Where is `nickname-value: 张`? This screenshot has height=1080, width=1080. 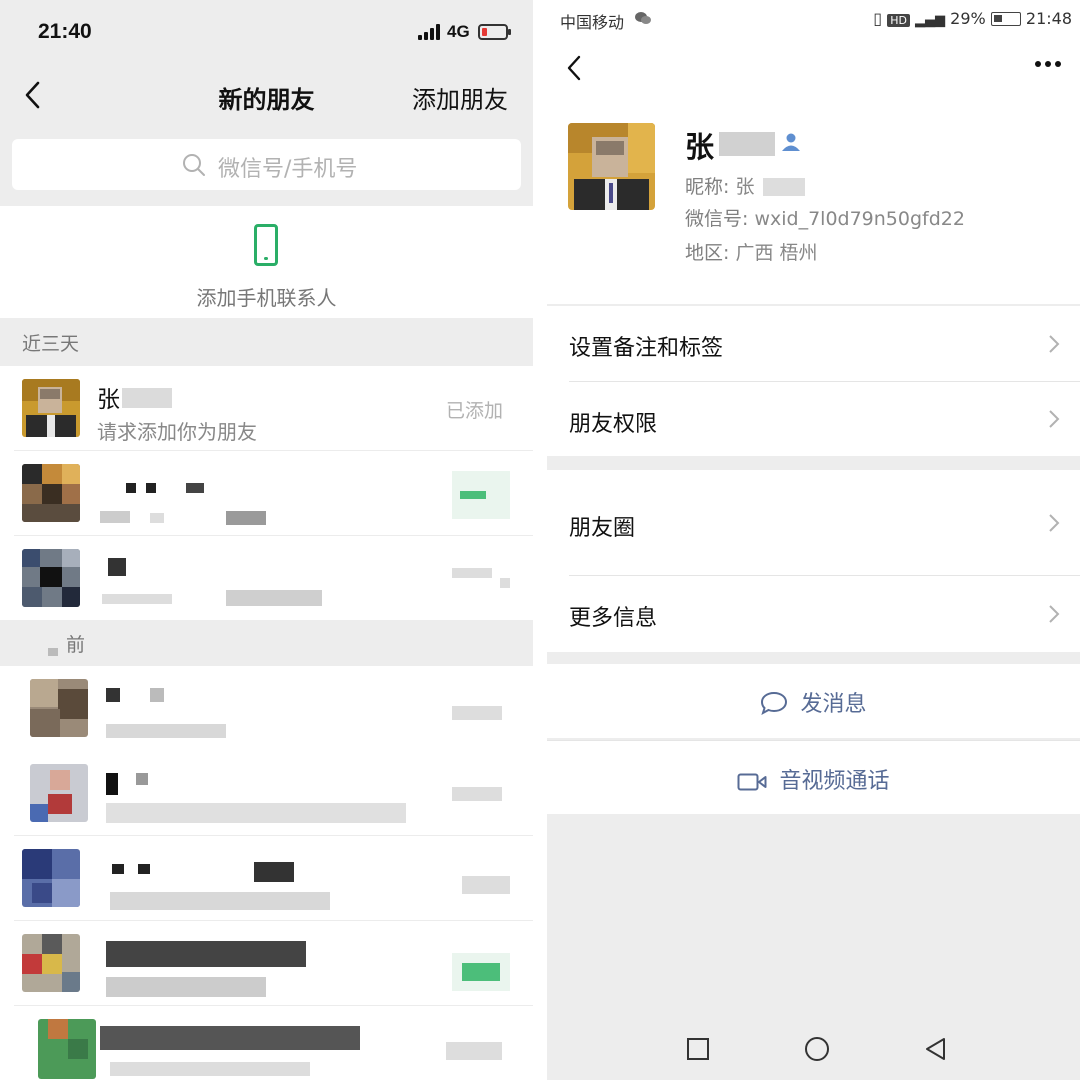
nickname-value: 张 is located at coordinates (745, 187).